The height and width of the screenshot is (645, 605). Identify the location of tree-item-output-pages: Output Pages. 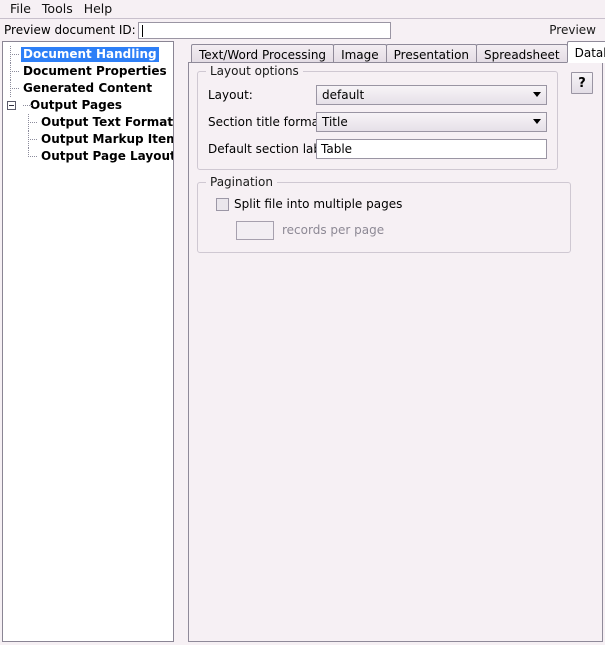
(88, 105).